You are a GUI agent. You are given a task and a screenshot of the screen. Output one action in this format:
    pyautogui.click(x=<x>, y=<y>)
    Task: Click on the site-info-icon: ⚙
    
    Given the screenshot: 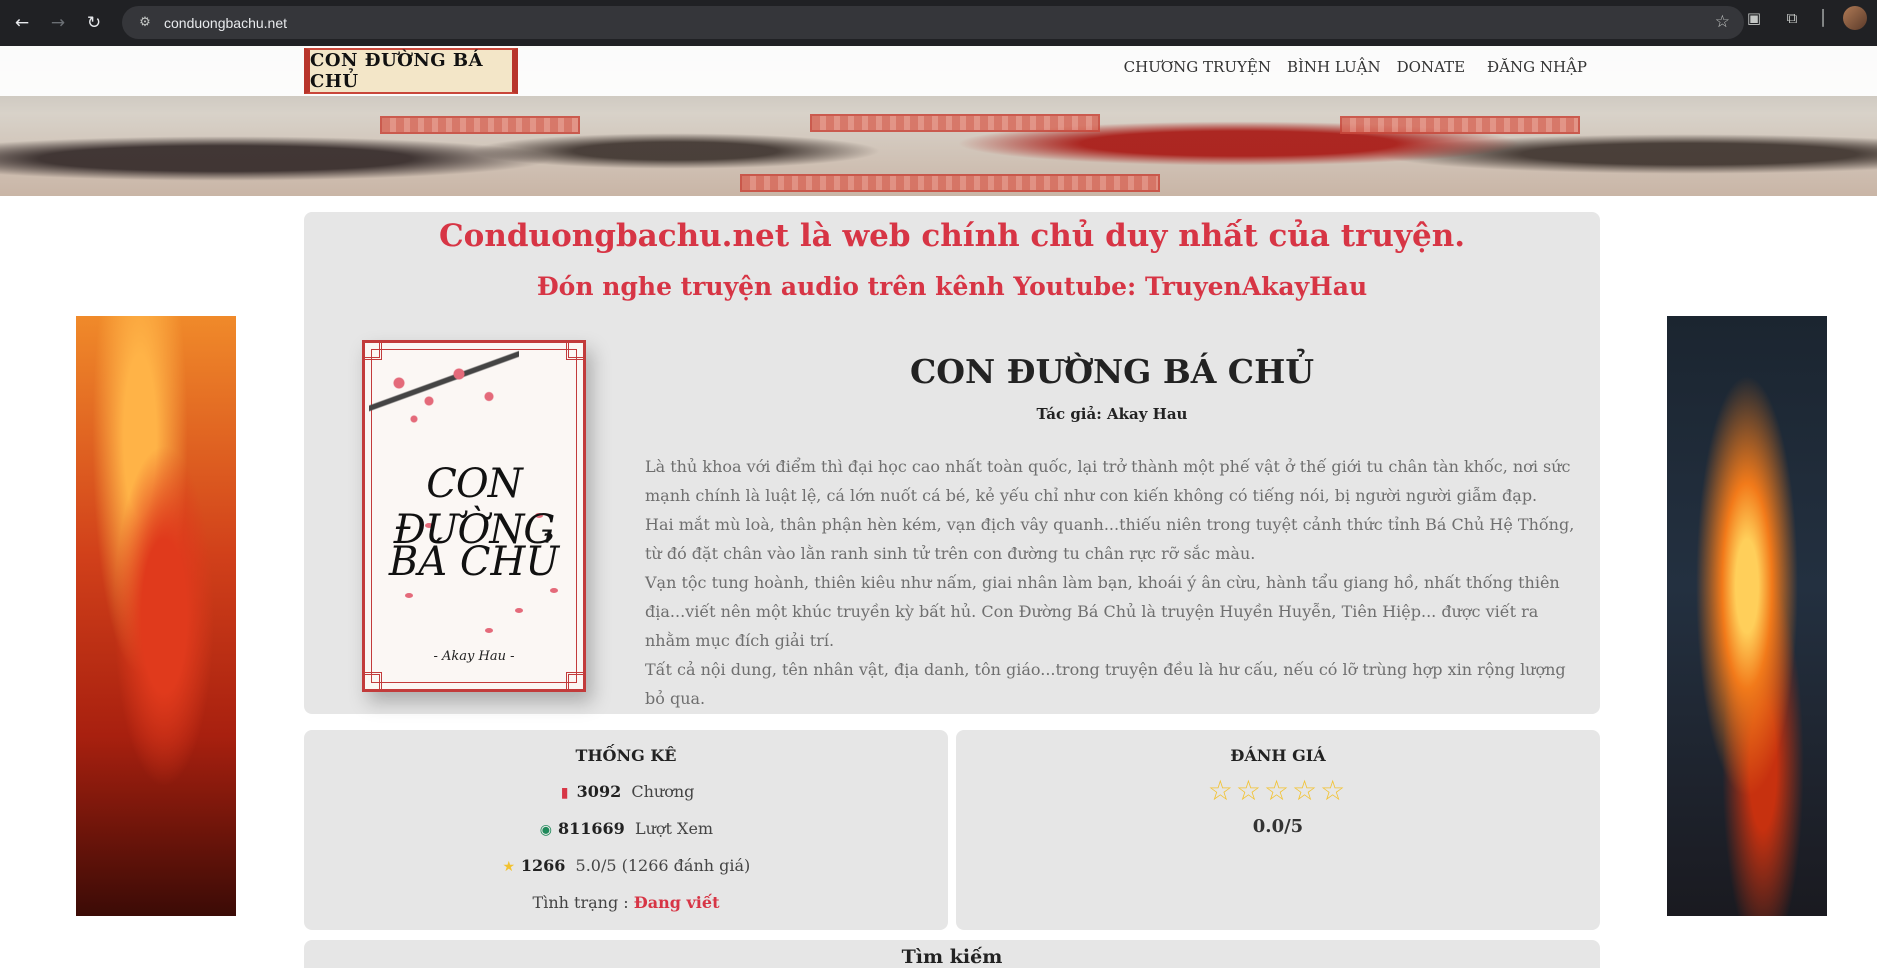 What is the action you would take?
    pyautogui.click(x=145, y=22)
    